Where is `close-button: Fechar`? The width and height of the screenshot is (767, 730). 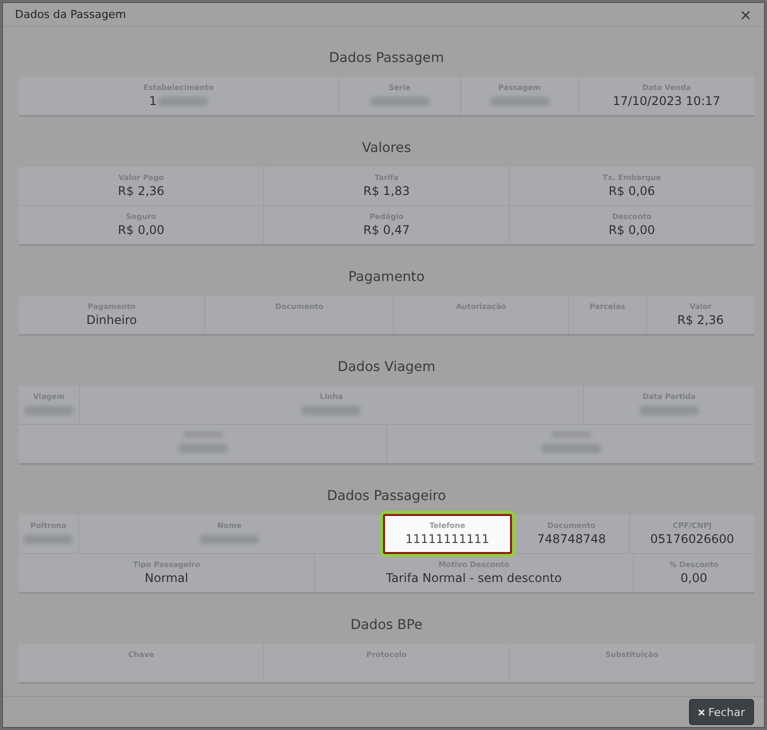 close-button: Fechar is located at coordinates (721, 712).